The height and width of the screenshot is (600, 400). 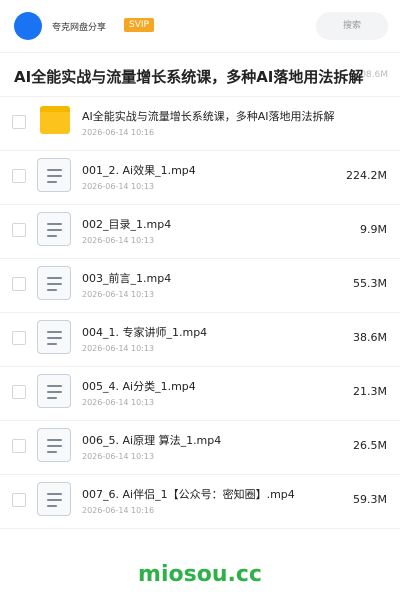 What do you see at coordinates (208, 116) in the screenshot?
I see `item-name: AI全能实战与流量增长系统课，多种AI落地用法拆解` at bounding box center [208, 116].